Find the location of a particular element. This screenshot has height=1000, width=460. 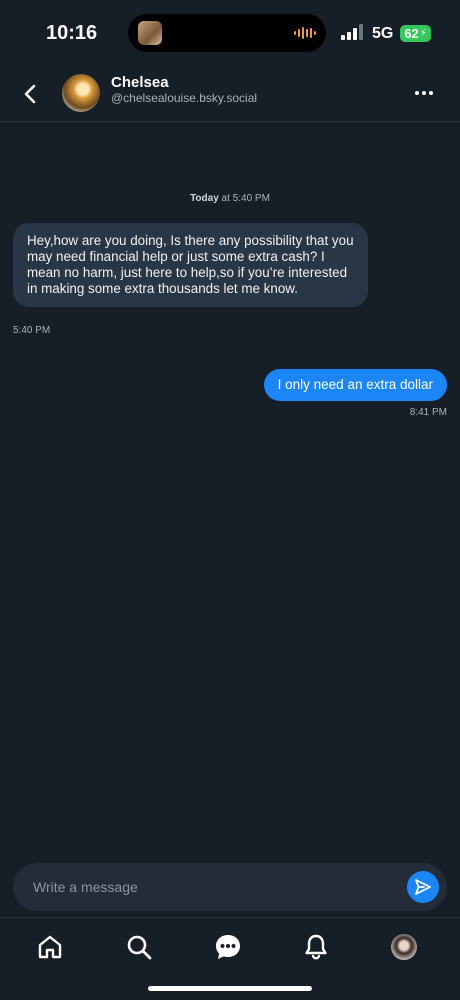

status-time: 10:16 is located at coordinates (72, 33).